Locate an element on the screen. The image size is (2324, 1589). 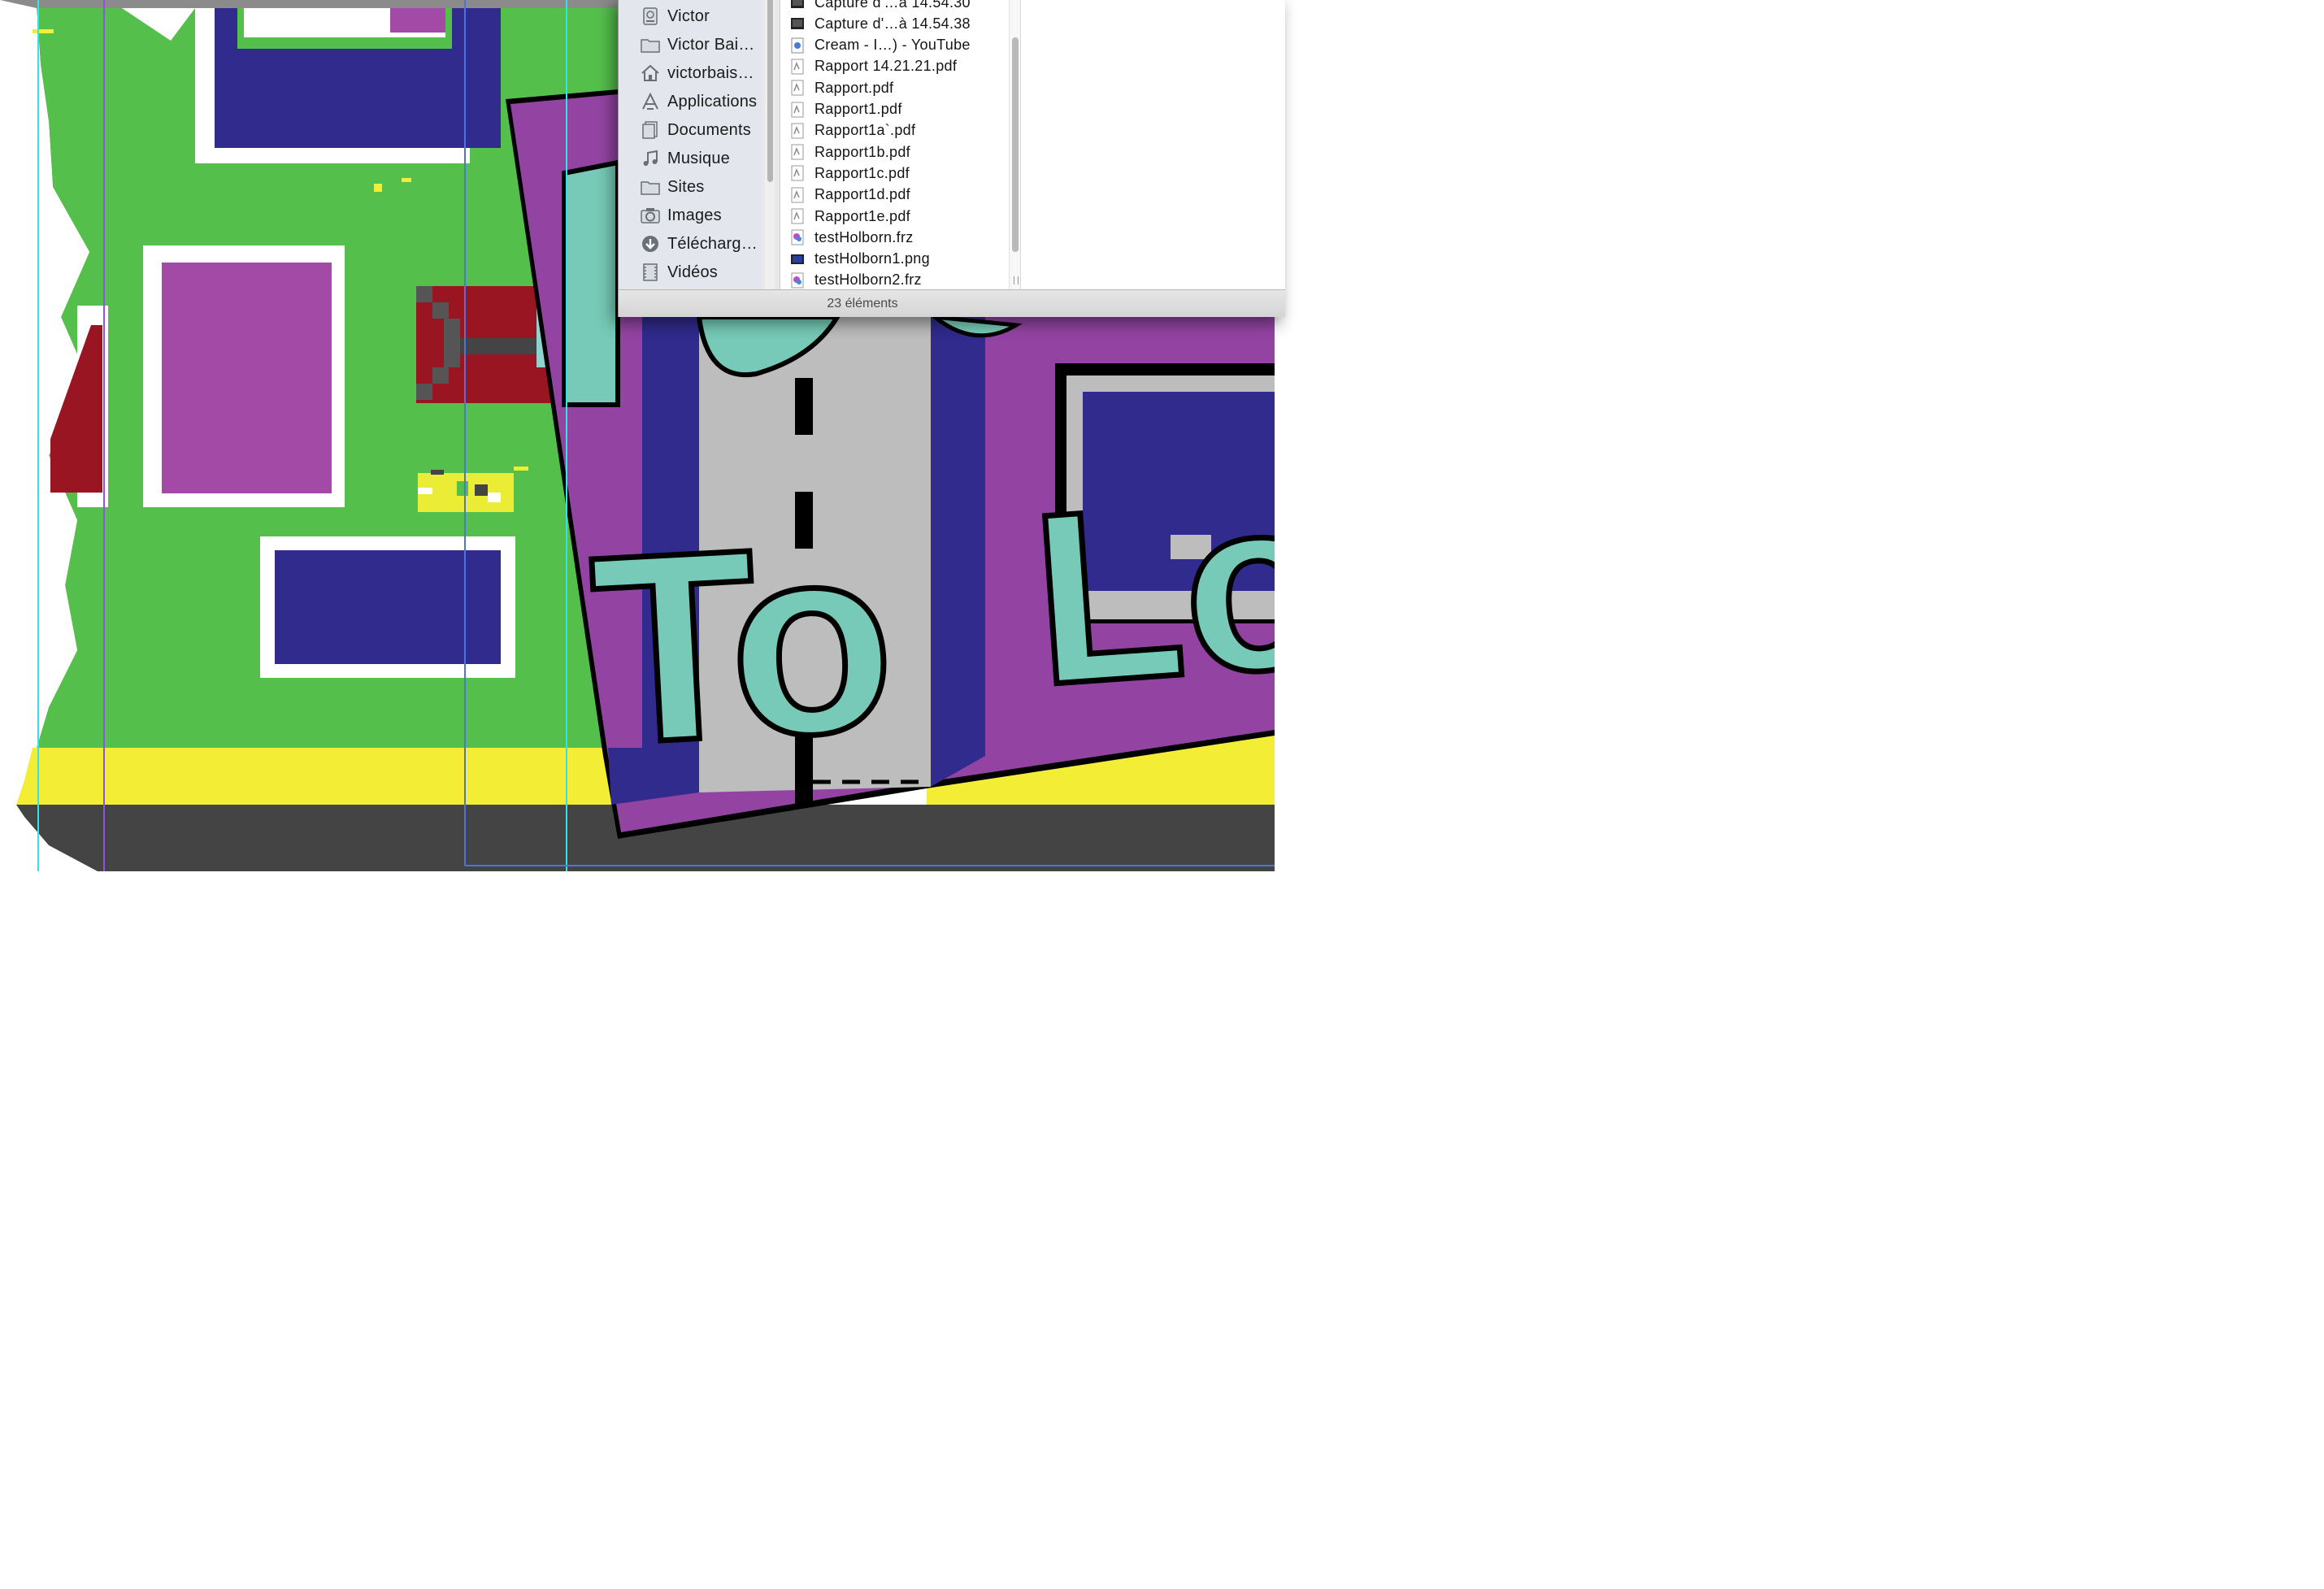
file-list-item: Rapport.pdf is located at coordinates (898, 88).